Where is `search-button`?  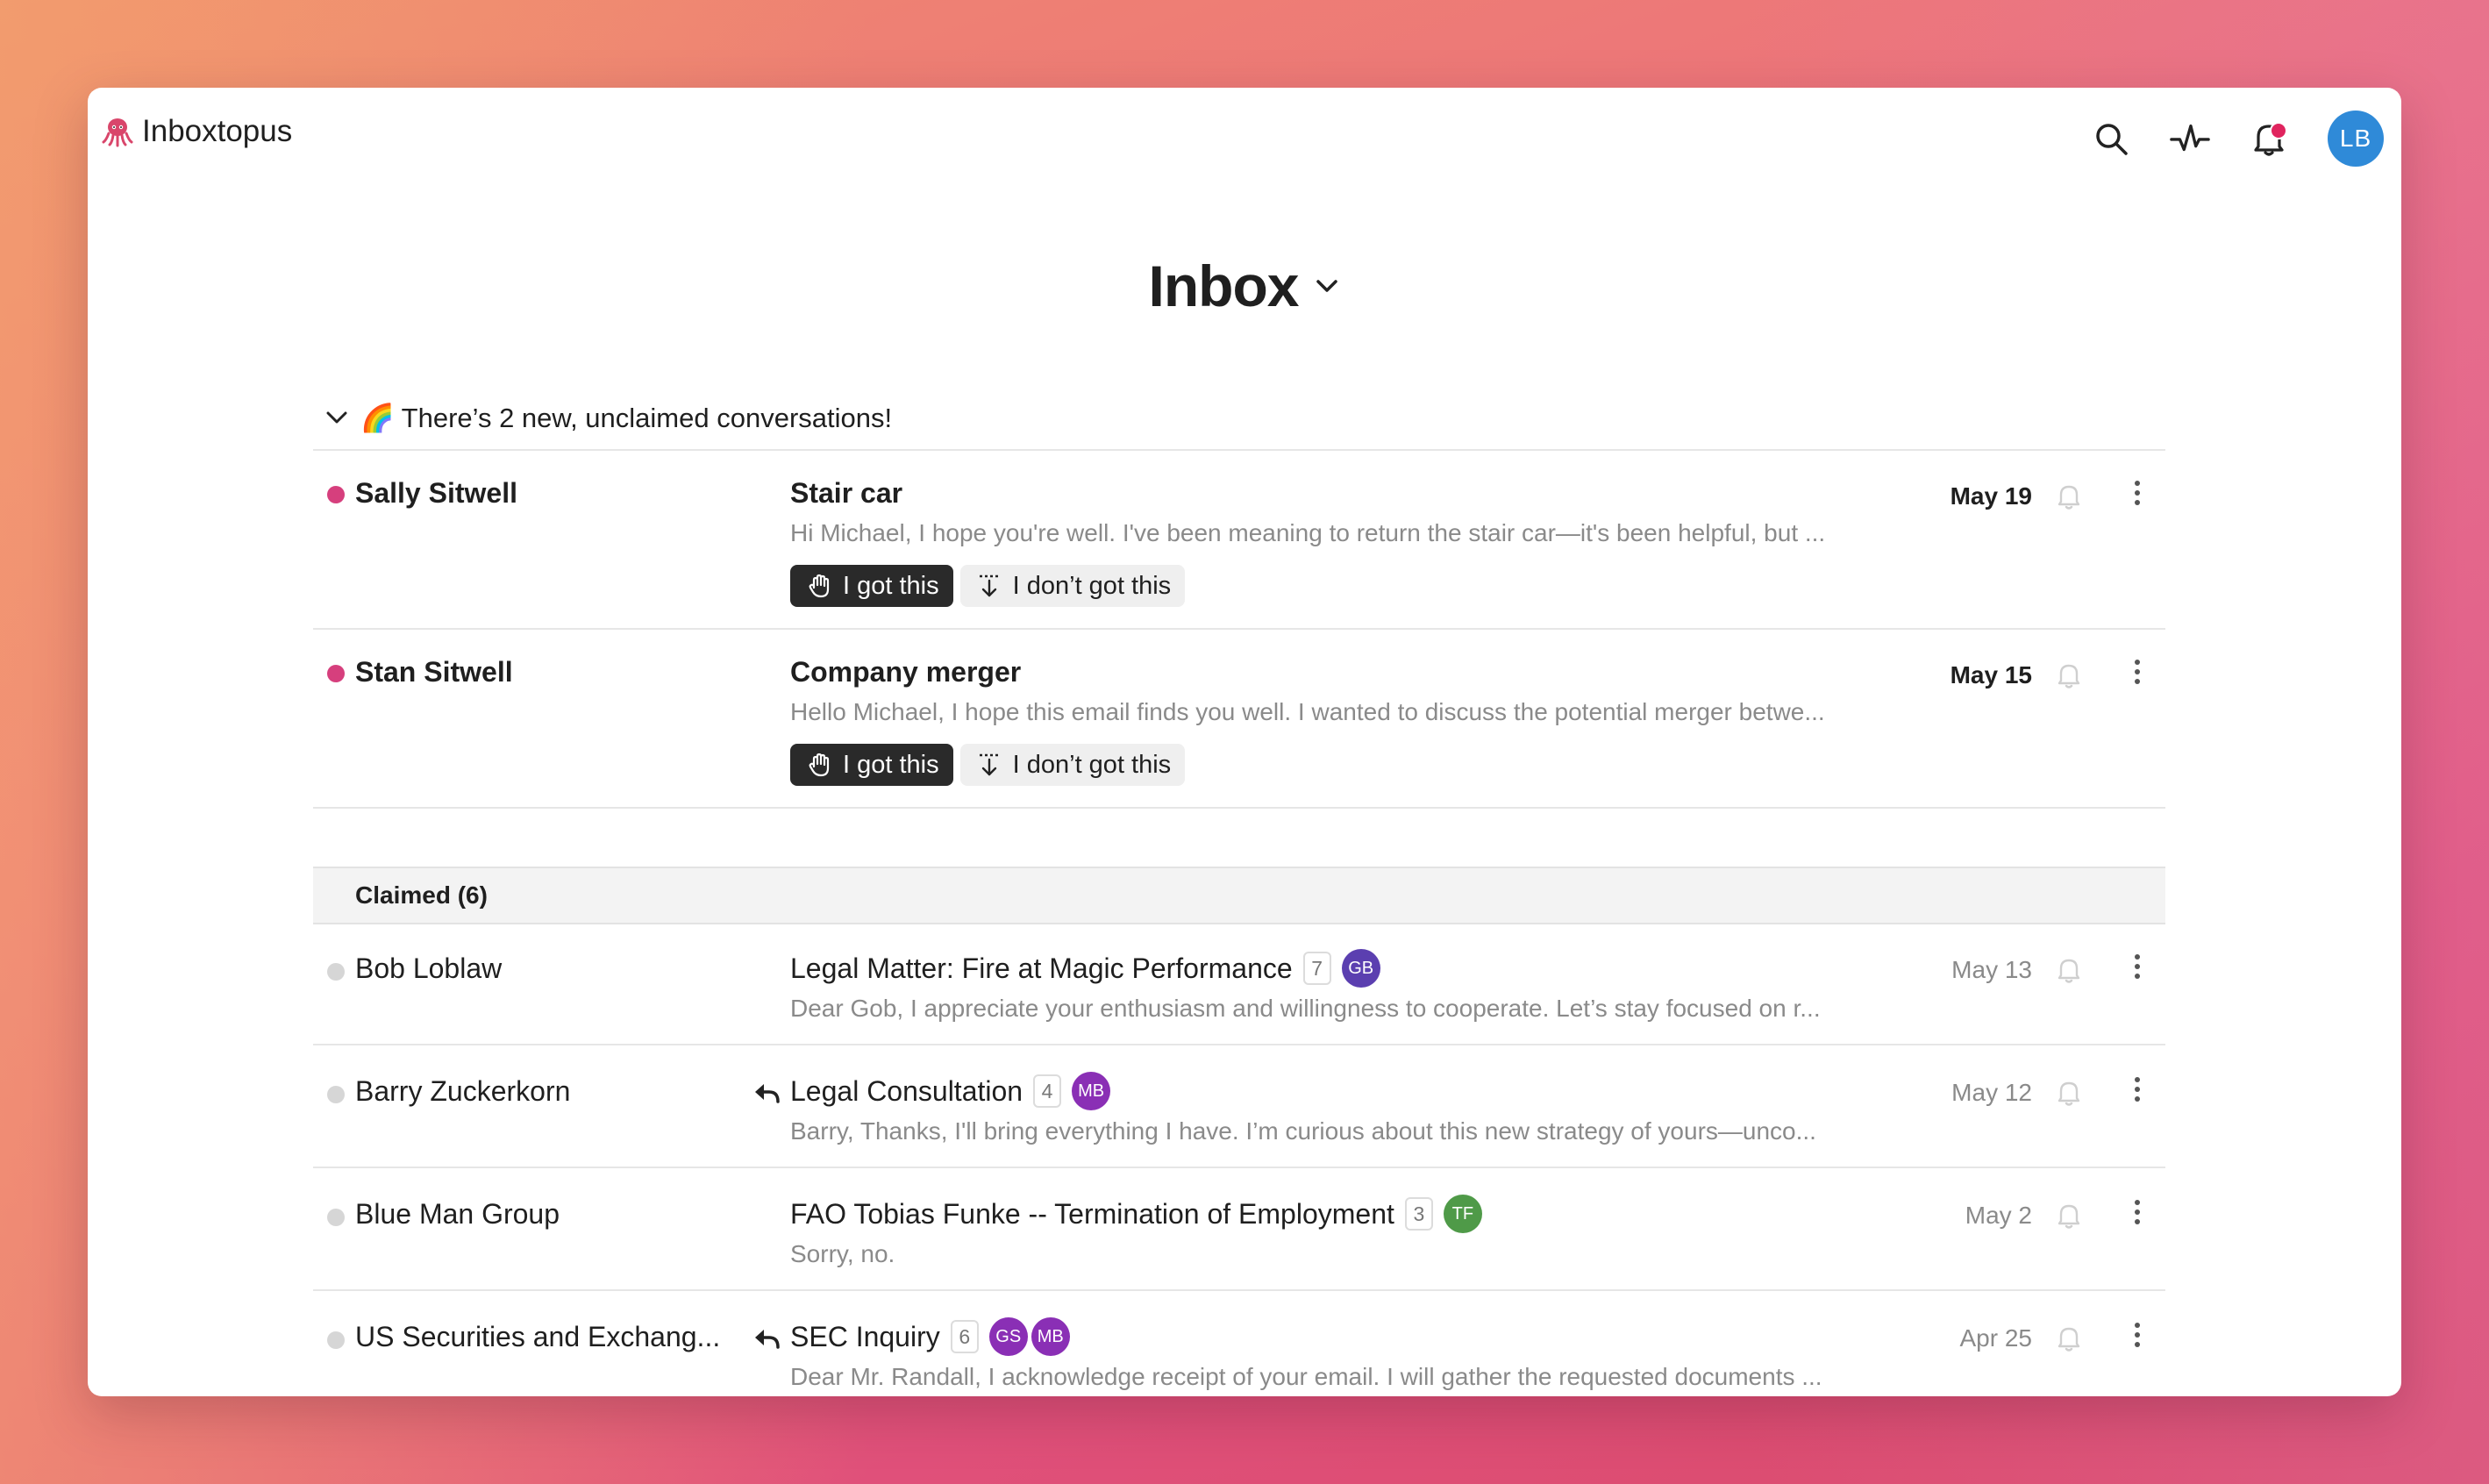
search-button is located at coordinates (2111, 138).